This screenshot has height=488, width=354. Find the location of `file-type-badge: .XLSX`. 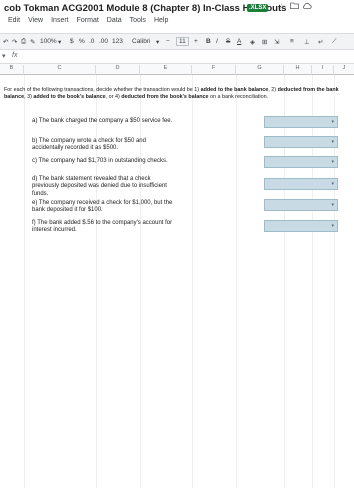

file-type-badge: .XLSX is located at coordinates (258, 8).